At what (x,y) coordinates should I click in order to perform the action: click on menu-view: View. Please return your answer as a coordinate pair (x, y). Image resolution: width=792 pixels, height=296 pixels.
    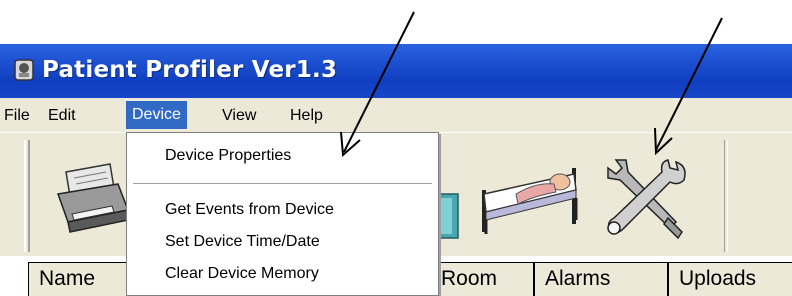
    Looking at the image, I should click on (239, 116).